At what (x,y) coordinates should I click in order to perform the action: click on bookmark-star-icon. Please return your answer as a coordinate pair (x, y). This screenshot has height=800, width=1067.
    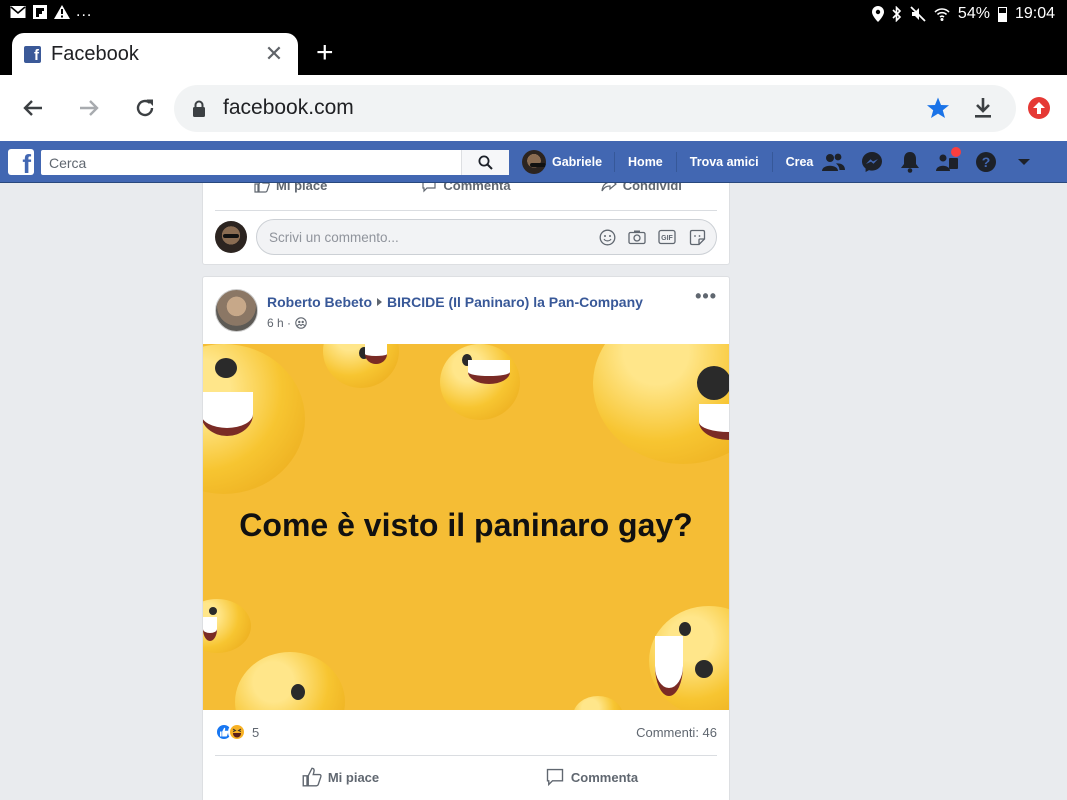
    Looking at the image, I should click on (938, 108).